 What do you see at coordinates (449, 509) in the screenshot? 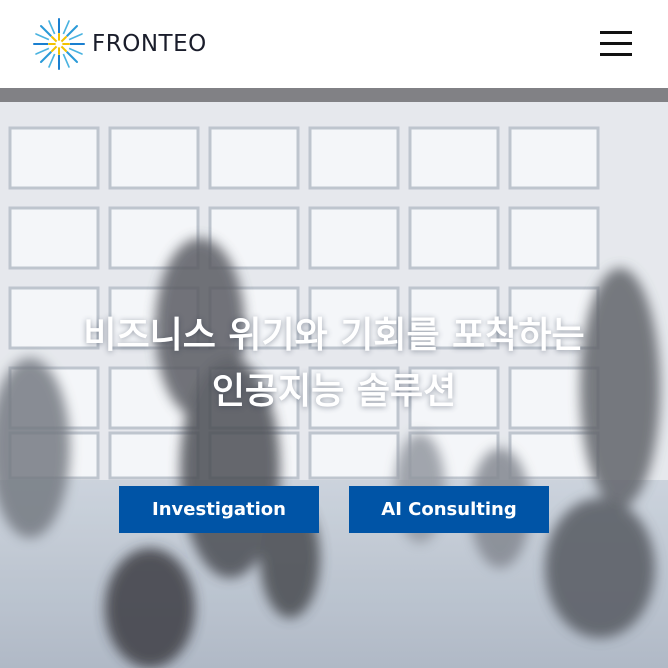
I see `ai-consulting-button: AI Consulting` at bounding box center [449, 509].